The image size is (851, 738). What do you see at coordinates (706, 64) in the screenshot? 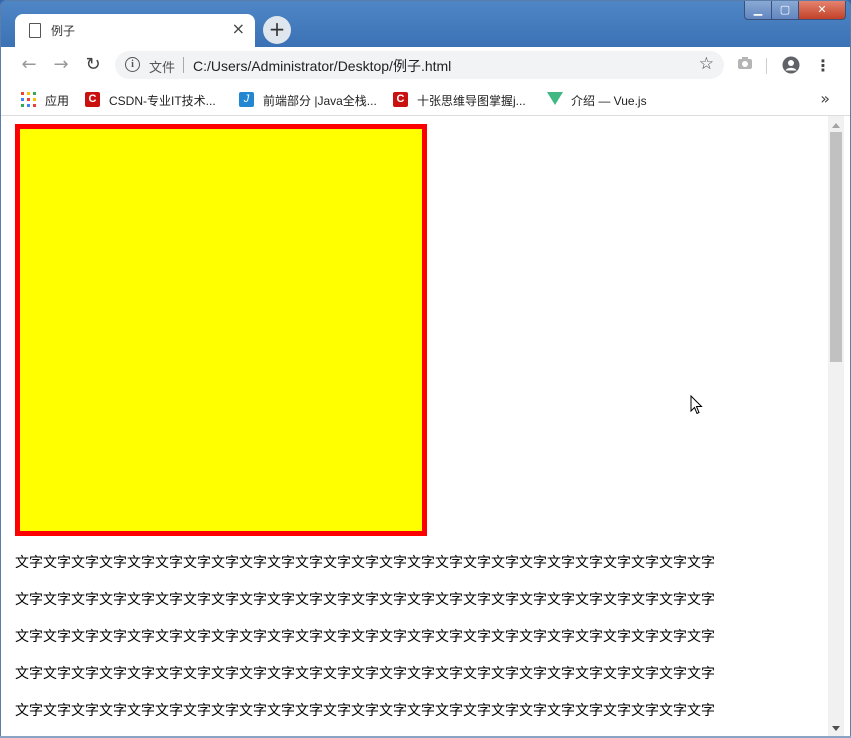
I see `bookmark-star-icon: ☆` at bounding box center [706, 64].